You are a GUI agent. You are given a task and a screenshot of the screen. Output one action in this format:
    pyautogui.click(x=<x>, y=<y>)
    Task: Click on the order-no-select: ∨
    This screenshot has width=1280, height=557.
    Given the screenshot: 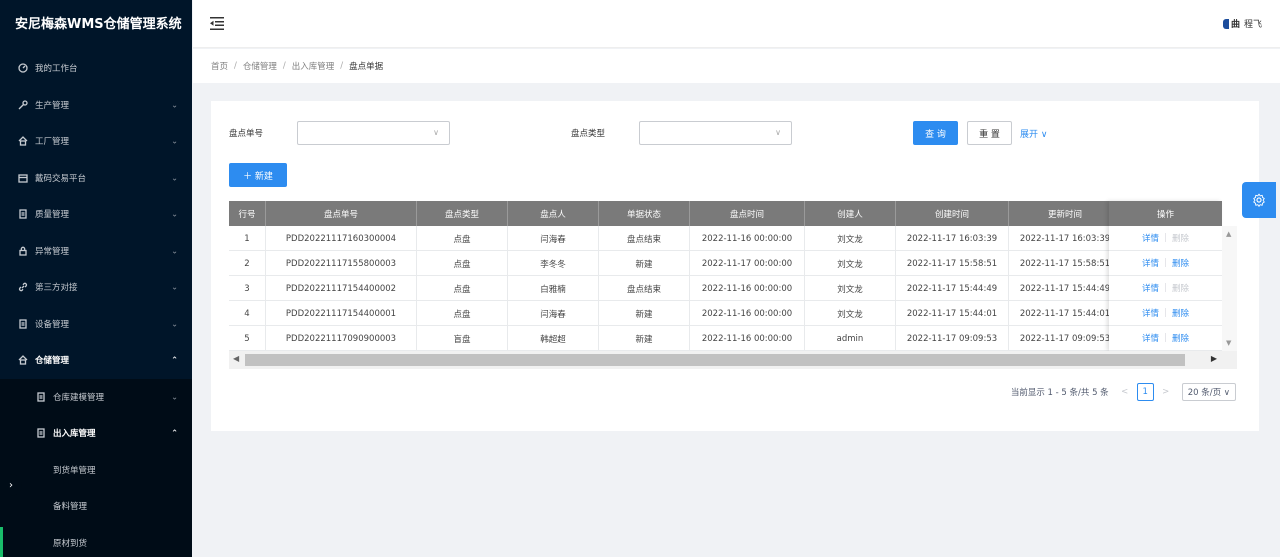 What is the action you would take?
    pyautogui.click(x=373, y=133)
    